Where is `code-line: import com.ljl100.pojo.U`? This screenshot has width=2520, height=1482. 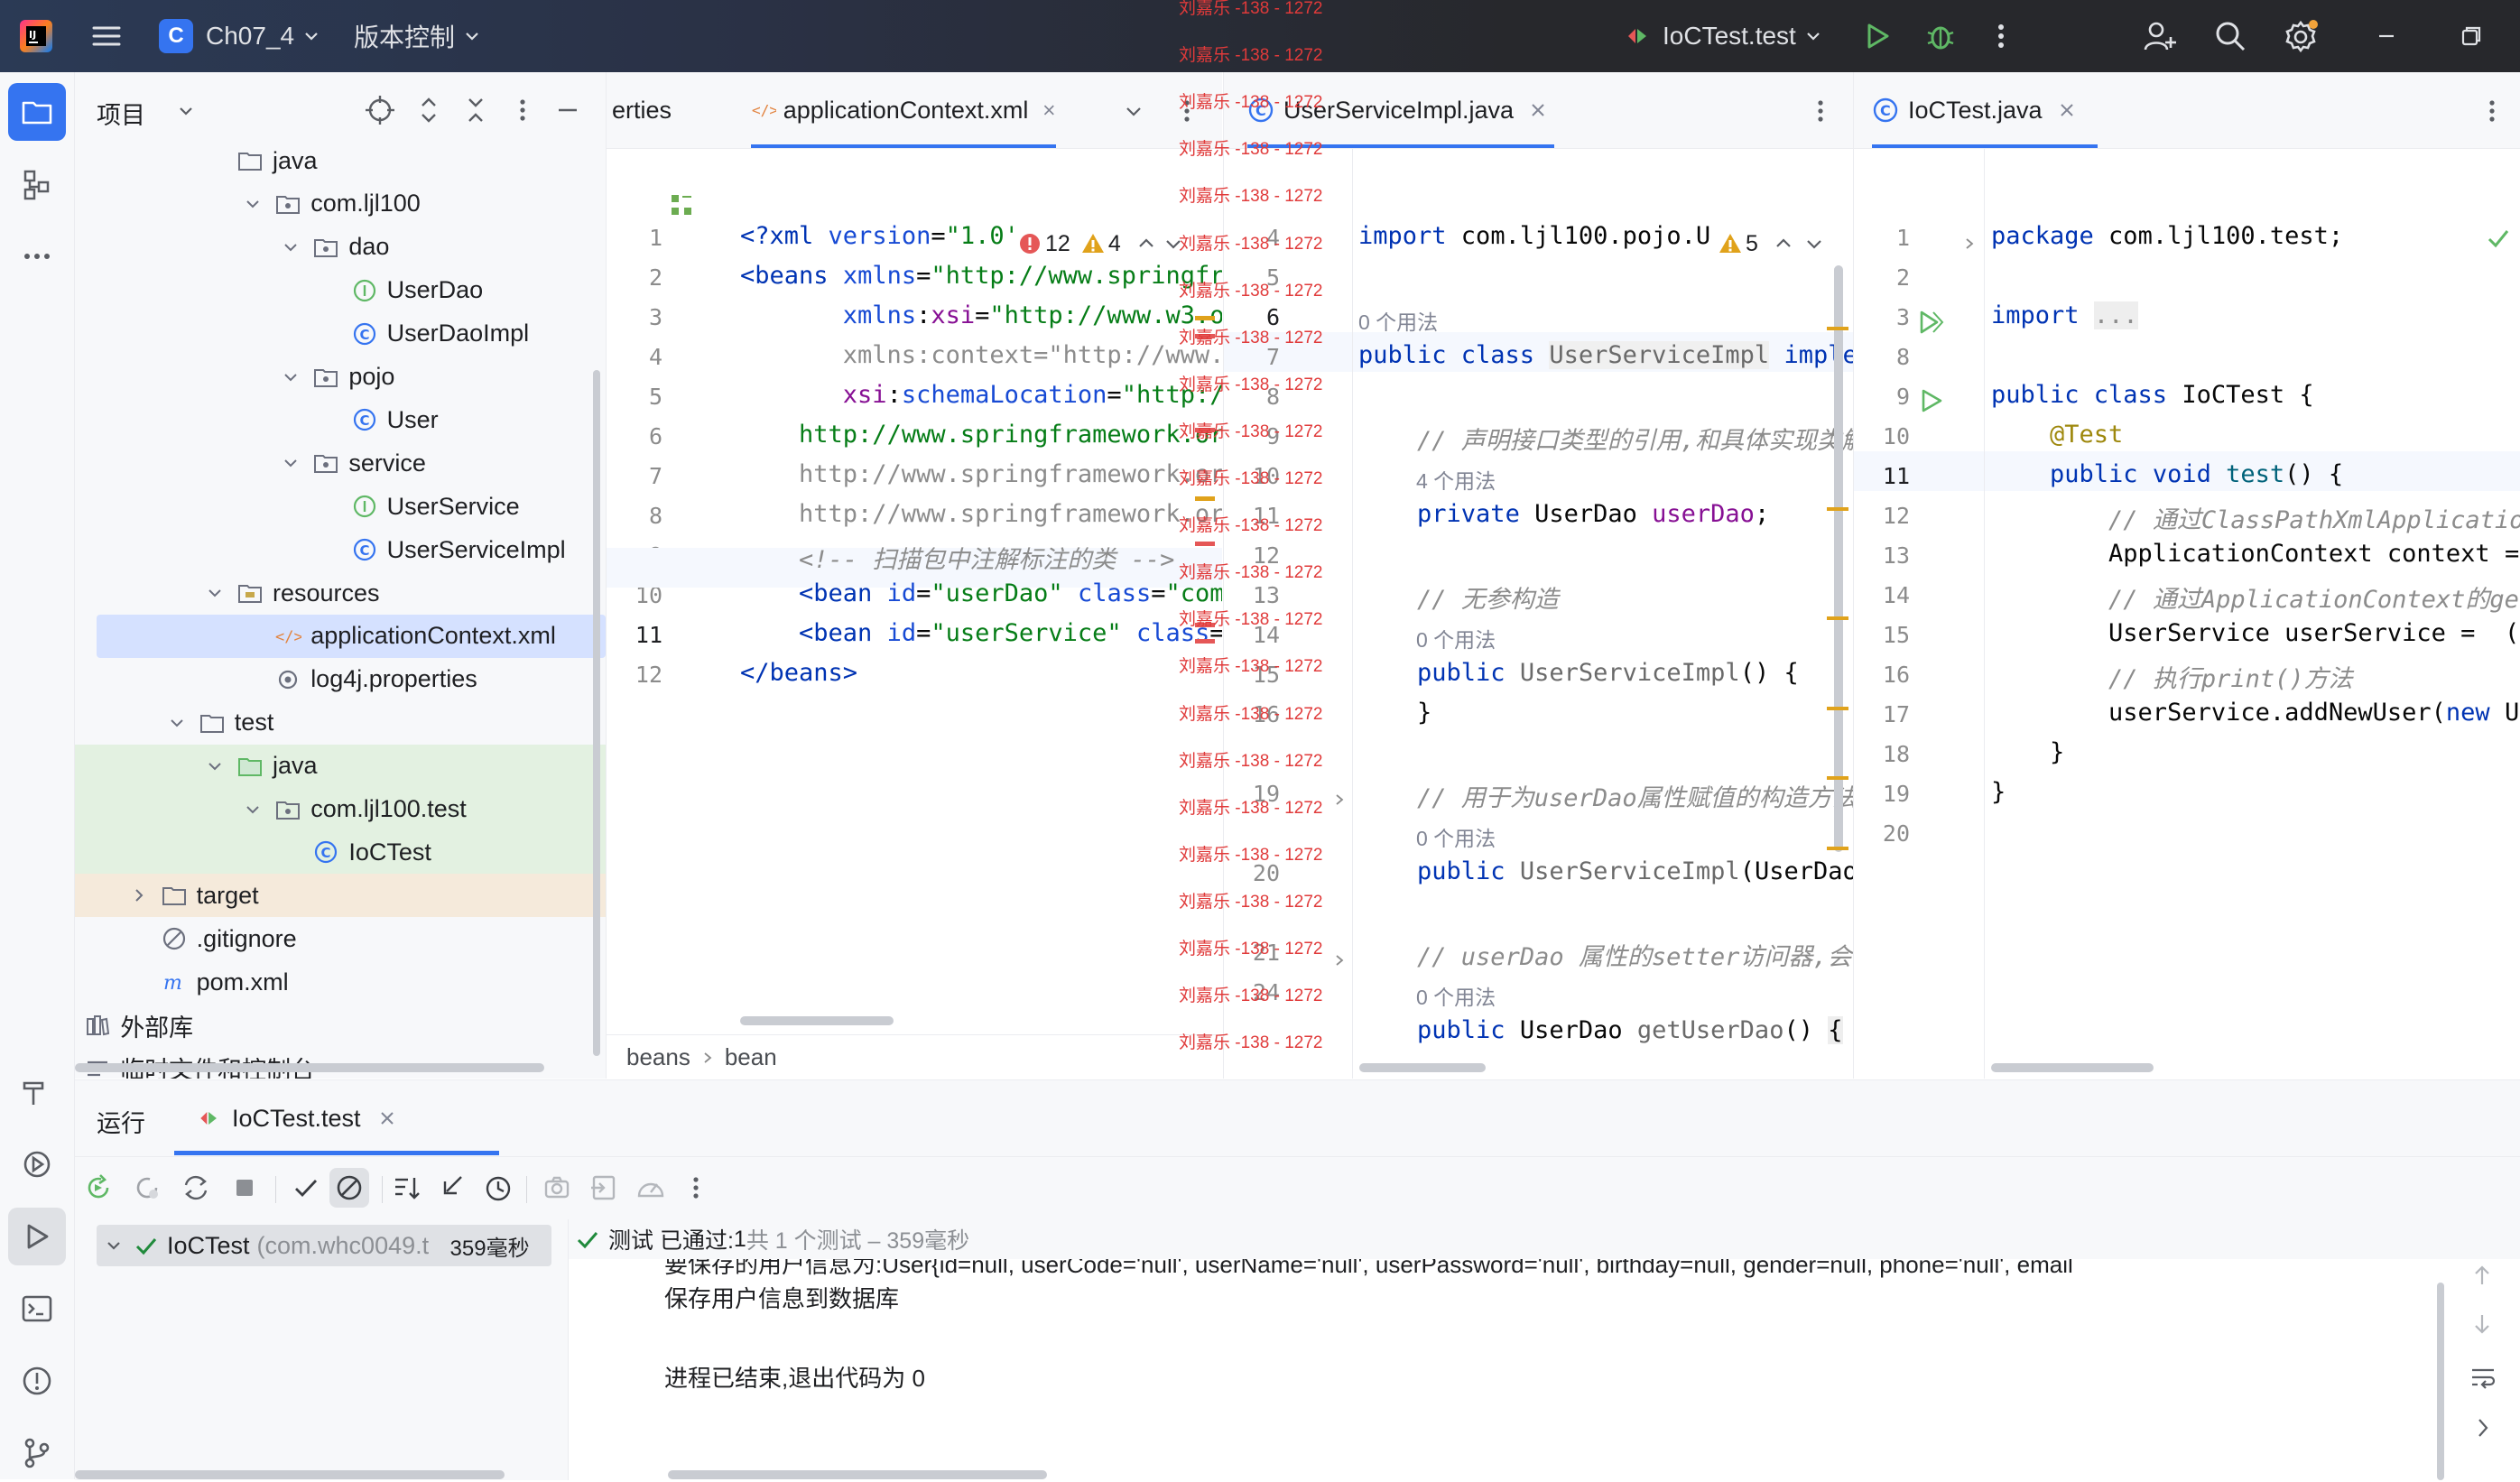
code-line: import com.ljl100.pojo.U is located at coordinates (1534, 236).